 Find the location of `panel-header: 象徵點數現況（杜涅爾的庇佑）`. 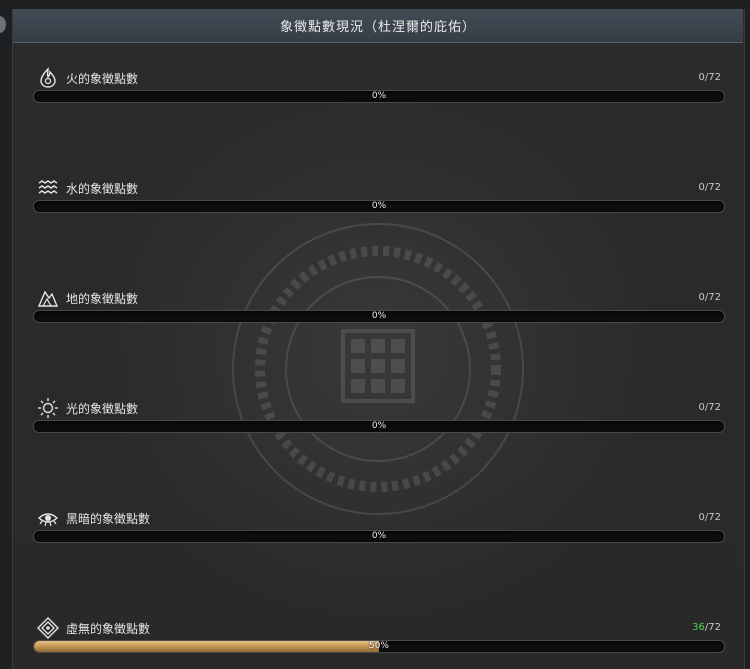

panel-header: 象徵點數現況（杜涅爾的庇佑） is located at coordinates (378, 26).